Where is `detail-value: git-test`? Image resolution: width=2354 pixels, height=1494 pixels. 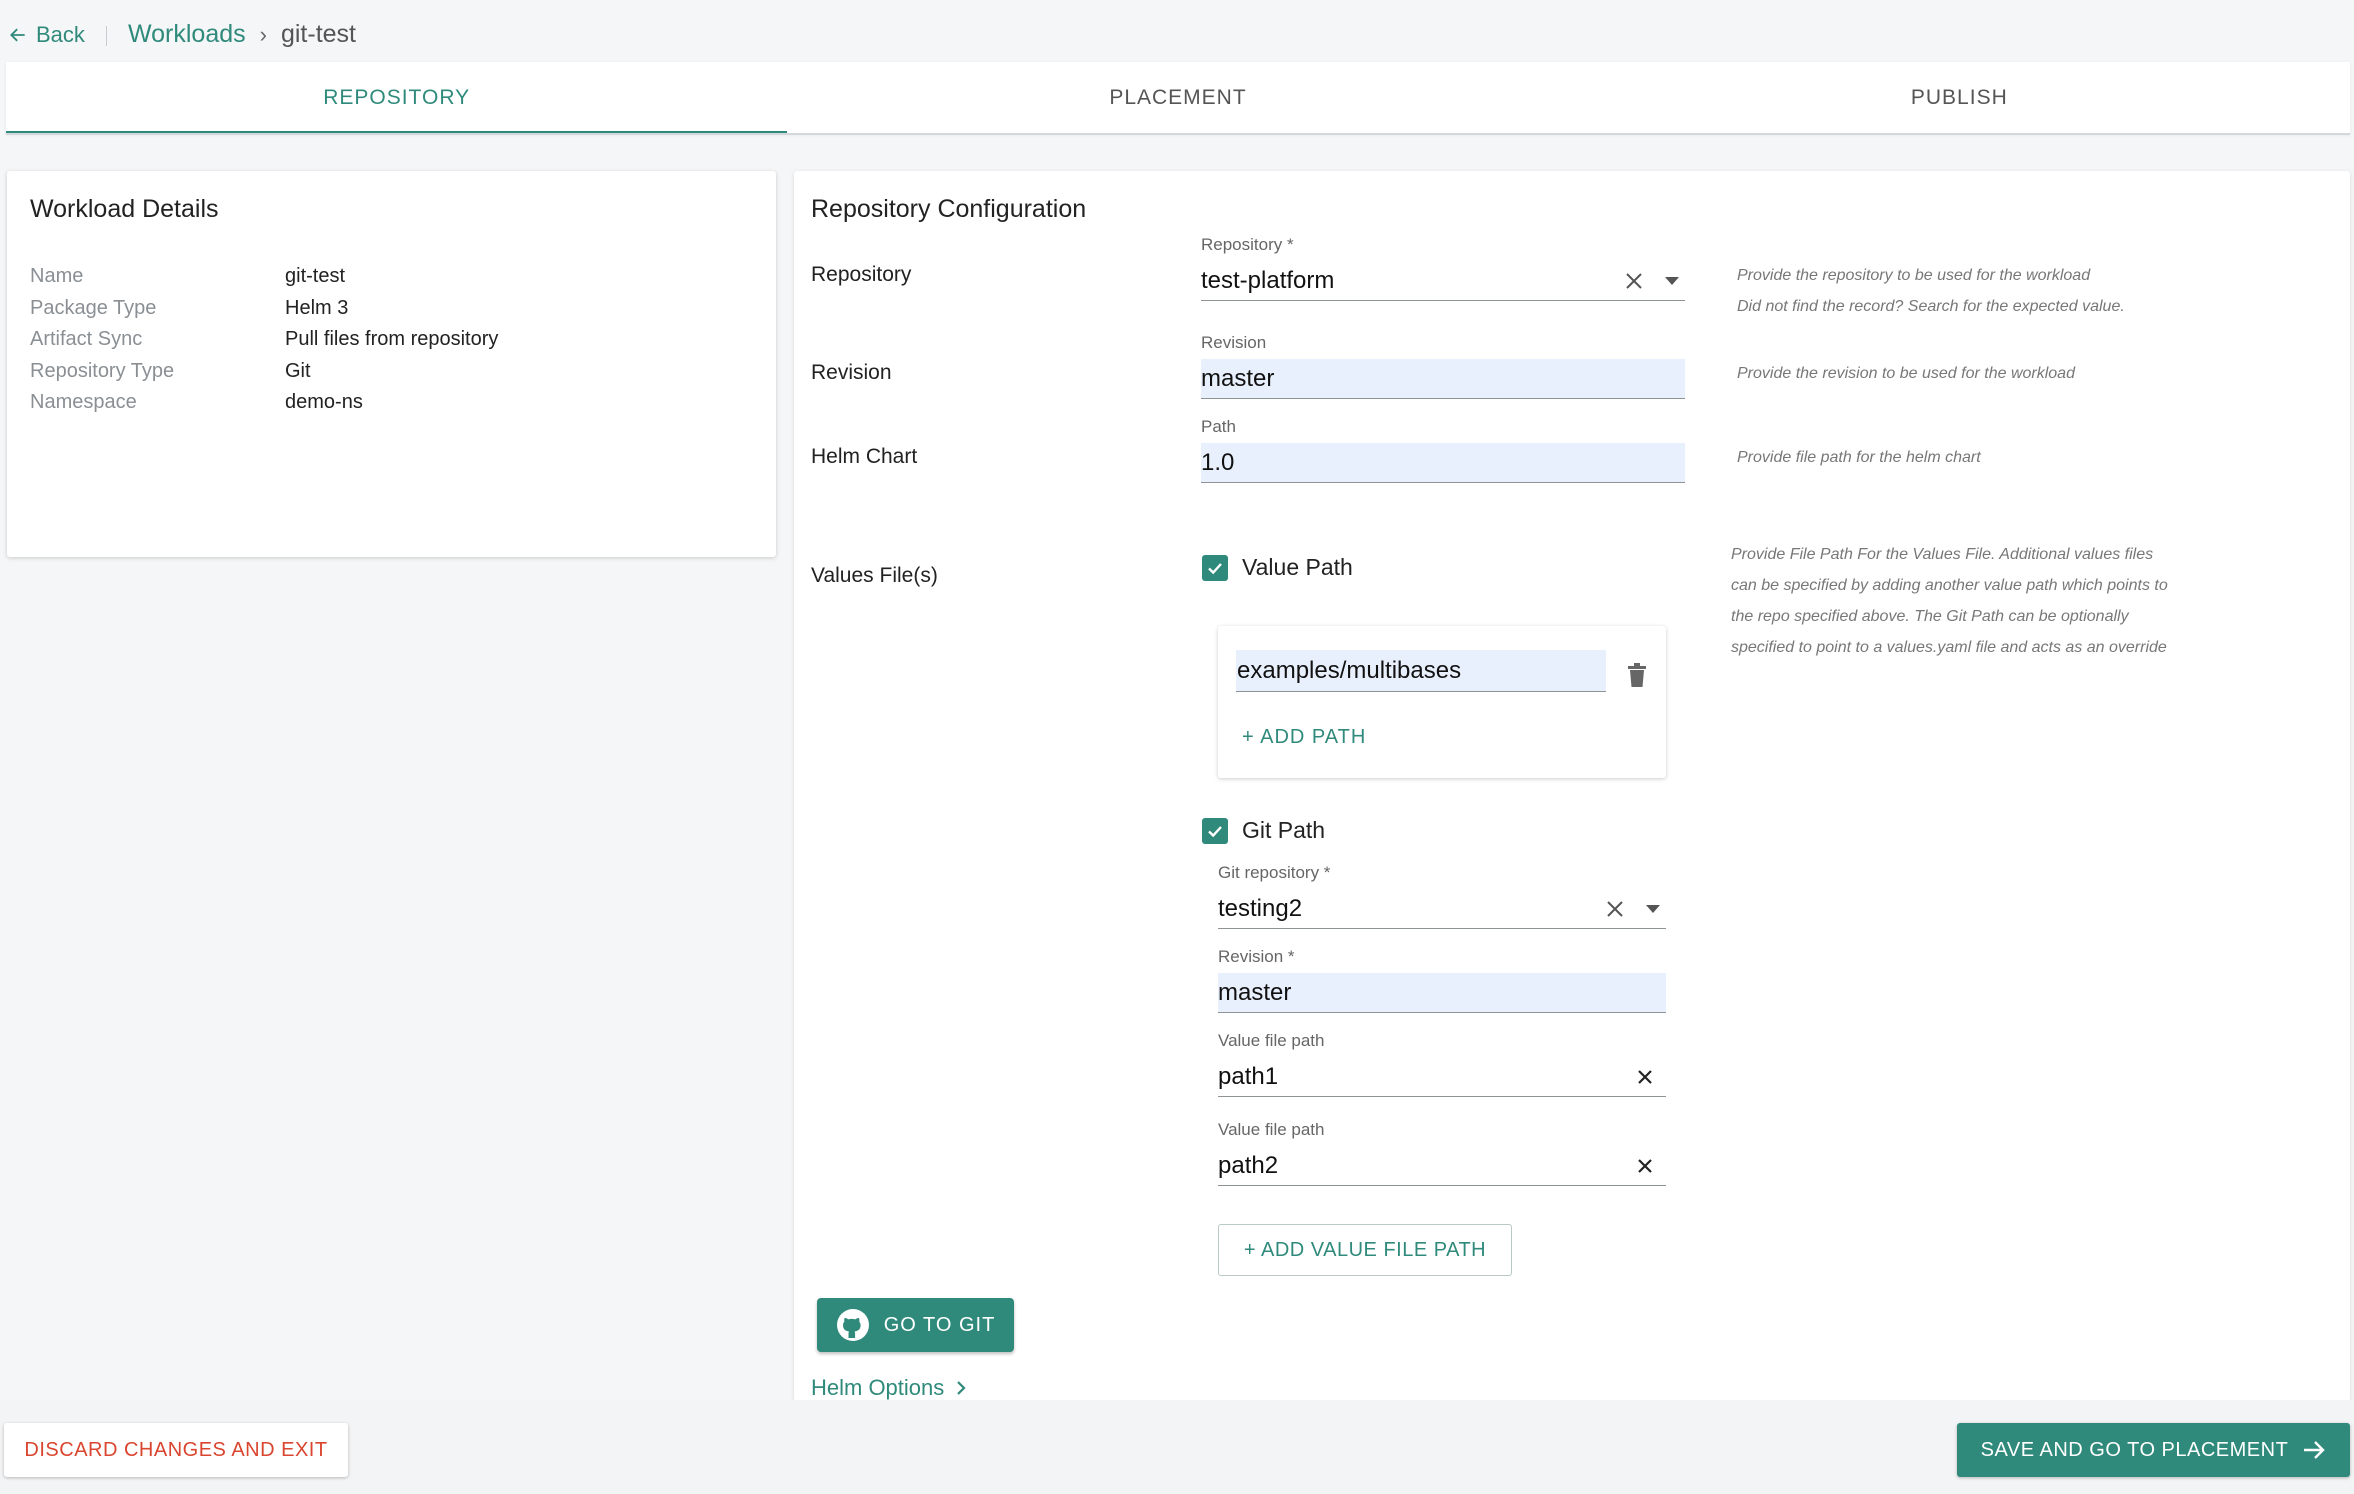
detail-value: git-test is located at coordinates (315, 276).